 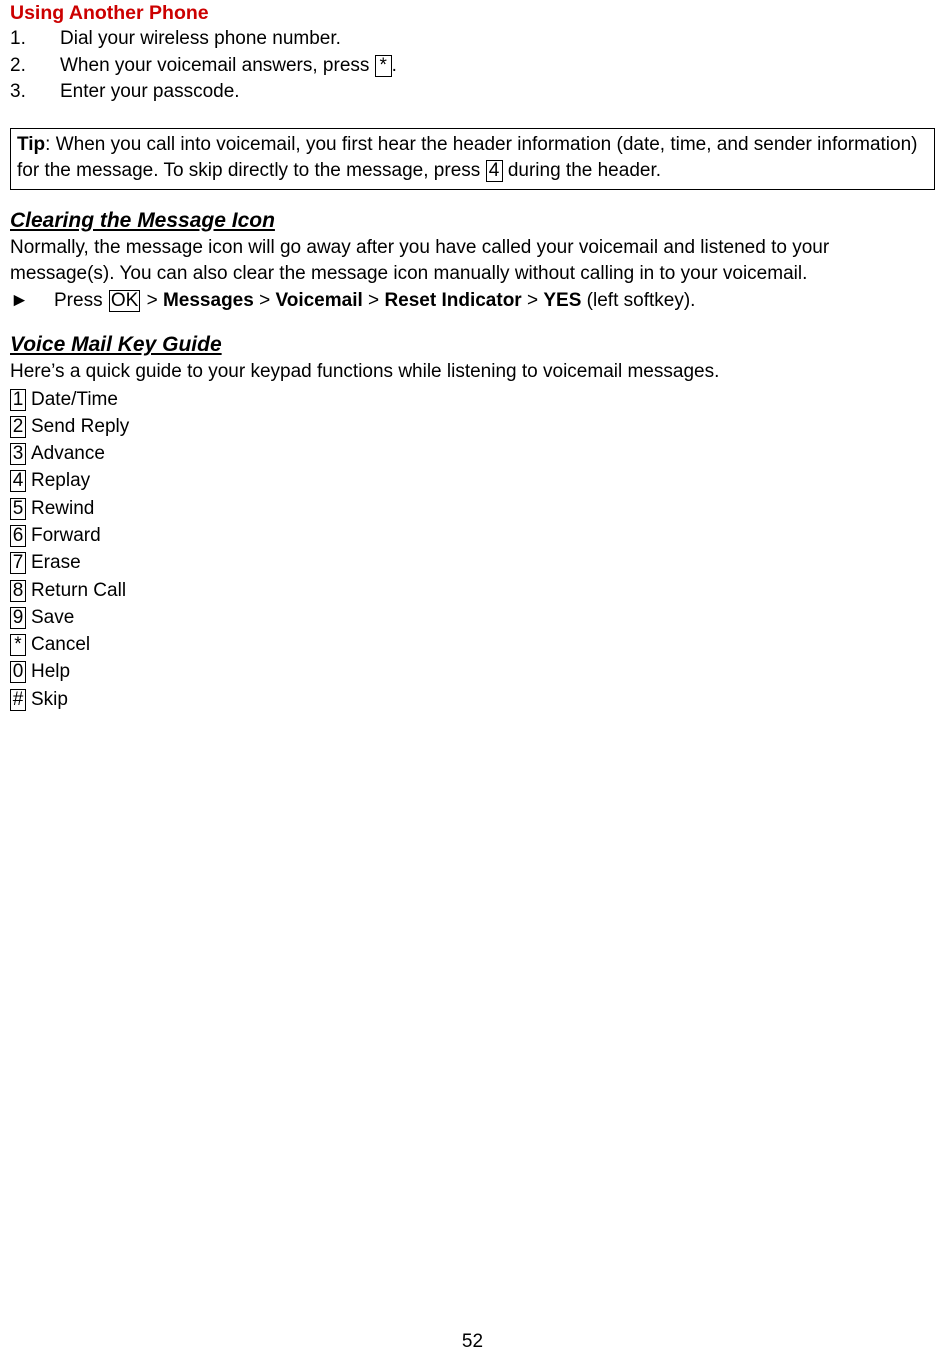 I want to click on list-item: 1 Date/Time, so click(x=472, y=399).